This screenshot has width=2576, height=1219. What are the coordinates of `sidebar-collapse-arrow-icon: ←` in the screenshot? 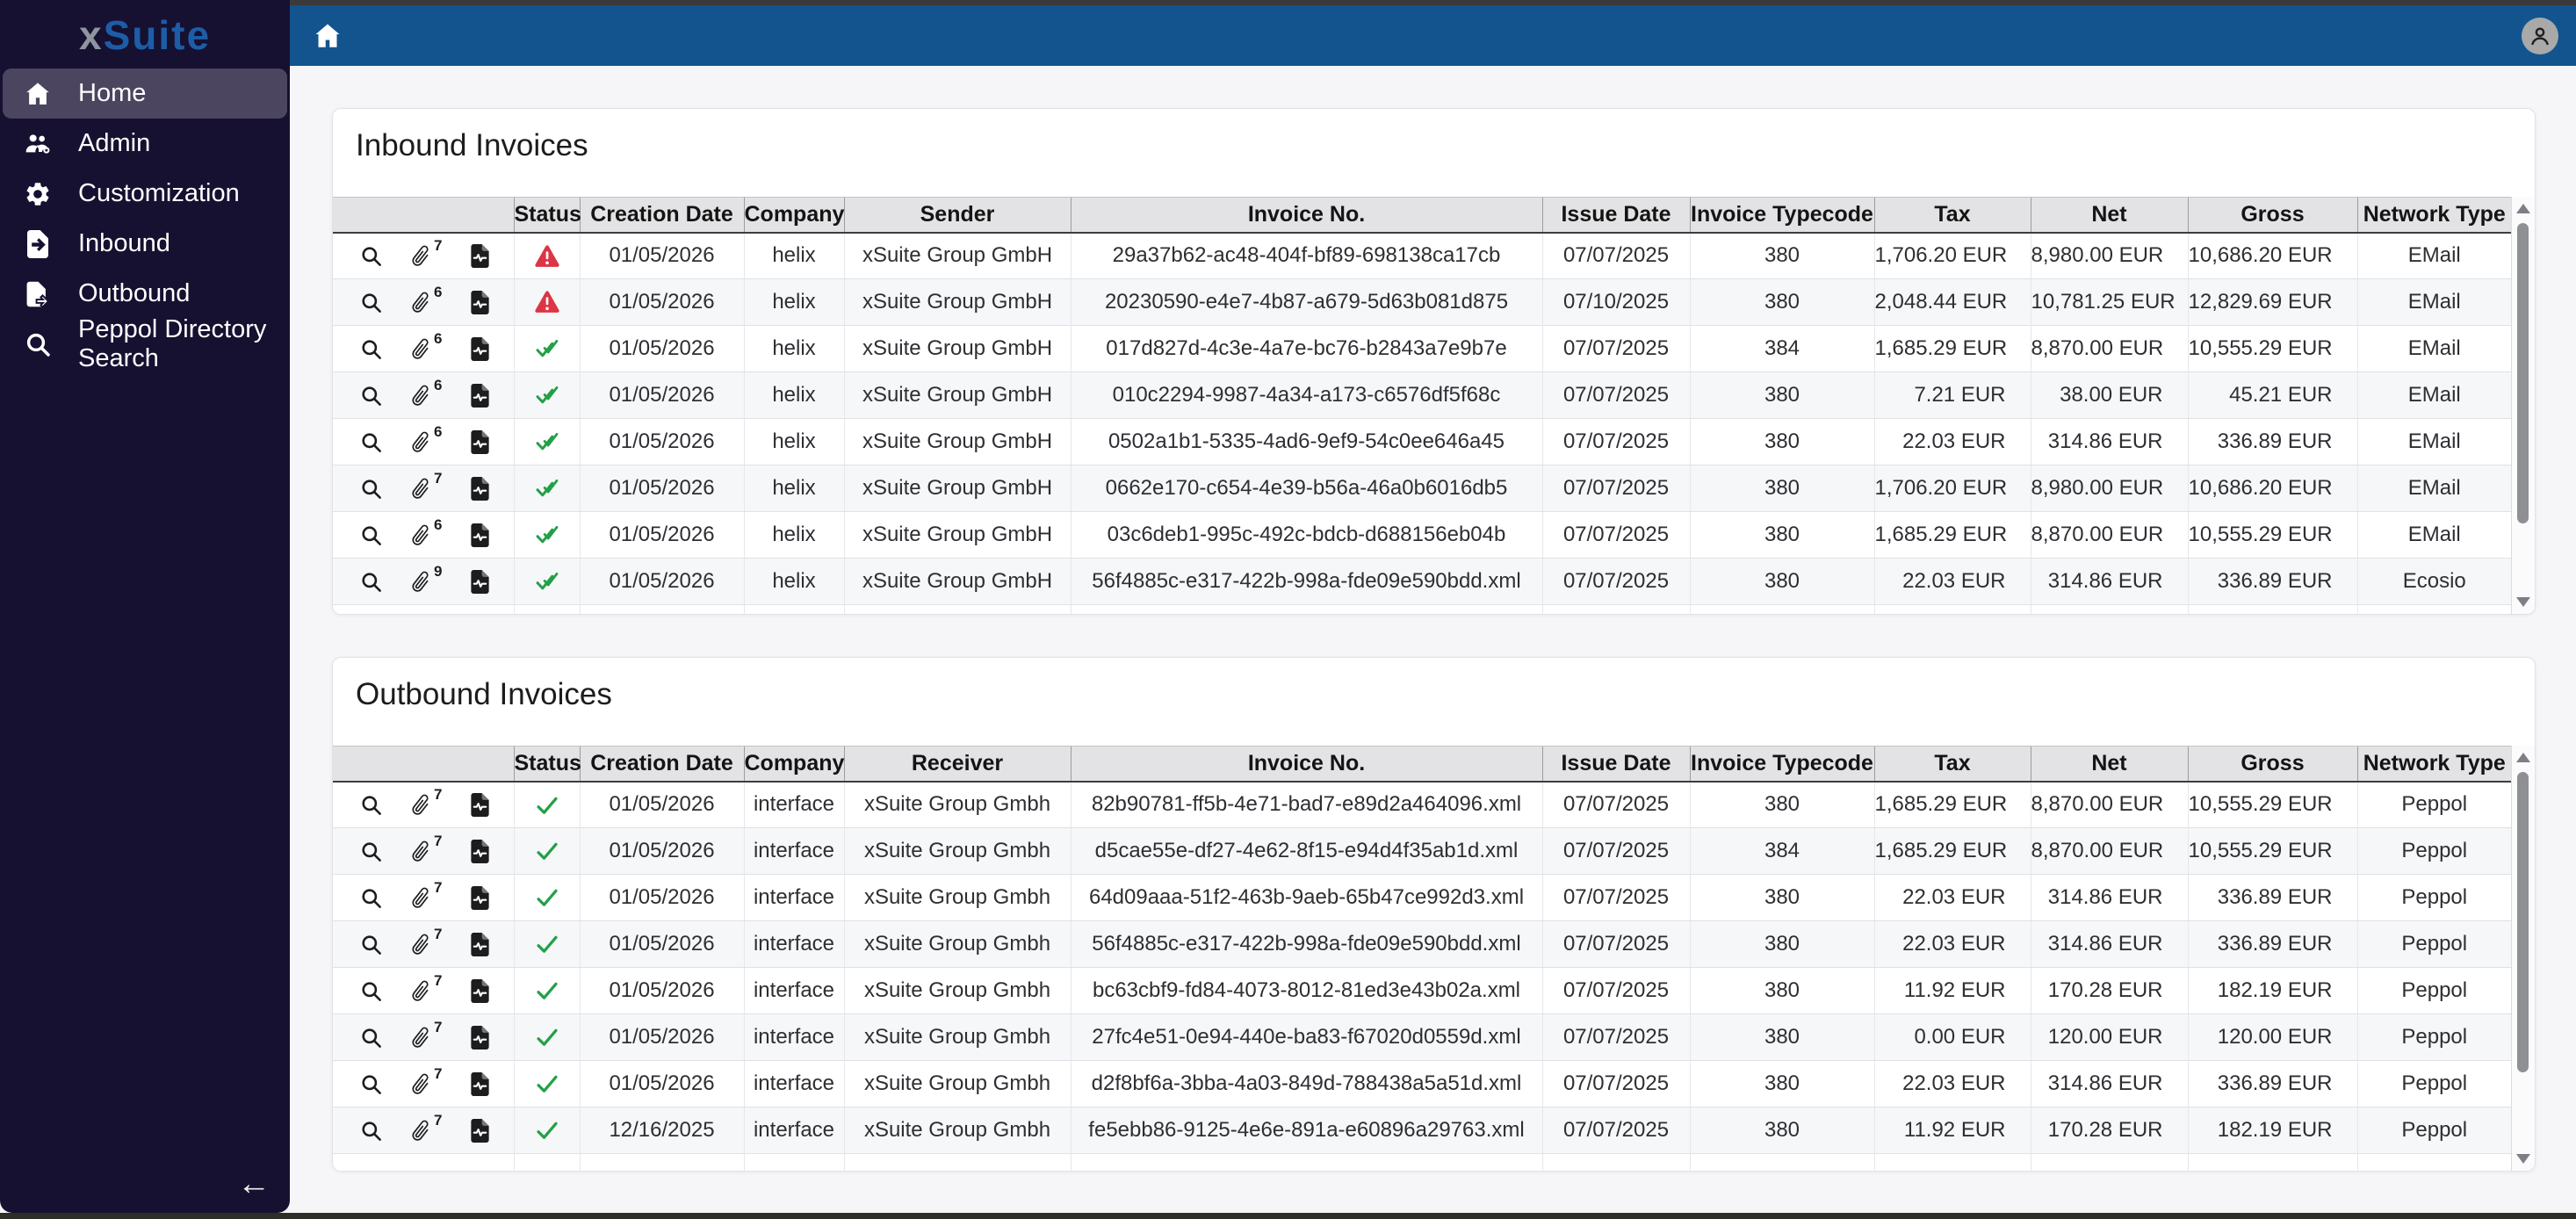 It's located at (254, 1184).